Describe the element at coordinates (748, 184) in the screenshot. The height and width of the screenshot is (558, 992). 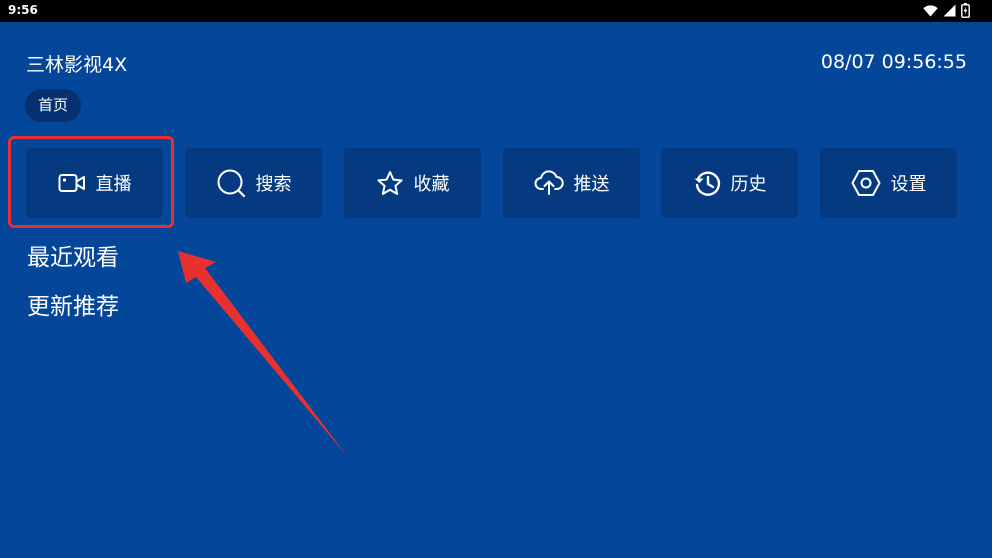
I see `history-button-label: 历史` at that location.